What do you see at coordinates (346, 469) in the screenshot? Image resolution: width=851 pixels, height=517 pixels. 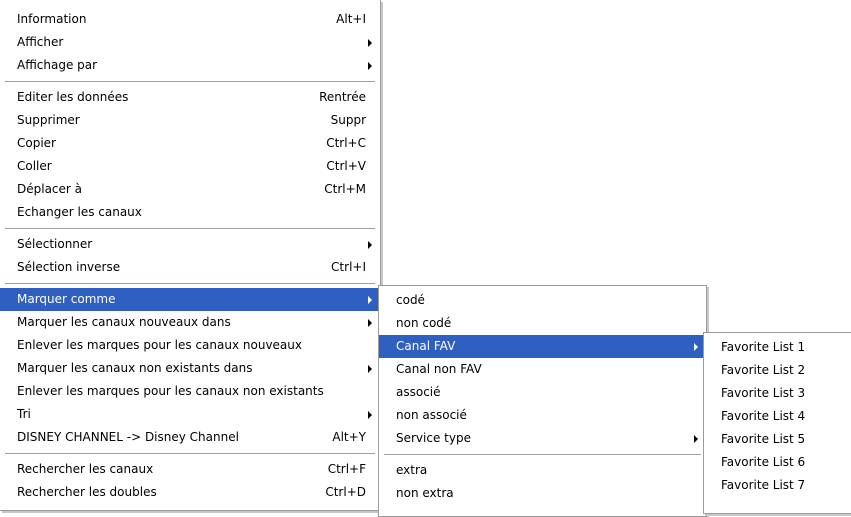 I see `shortcut-label: Ctrl+F` at bounding box center [346, 469].